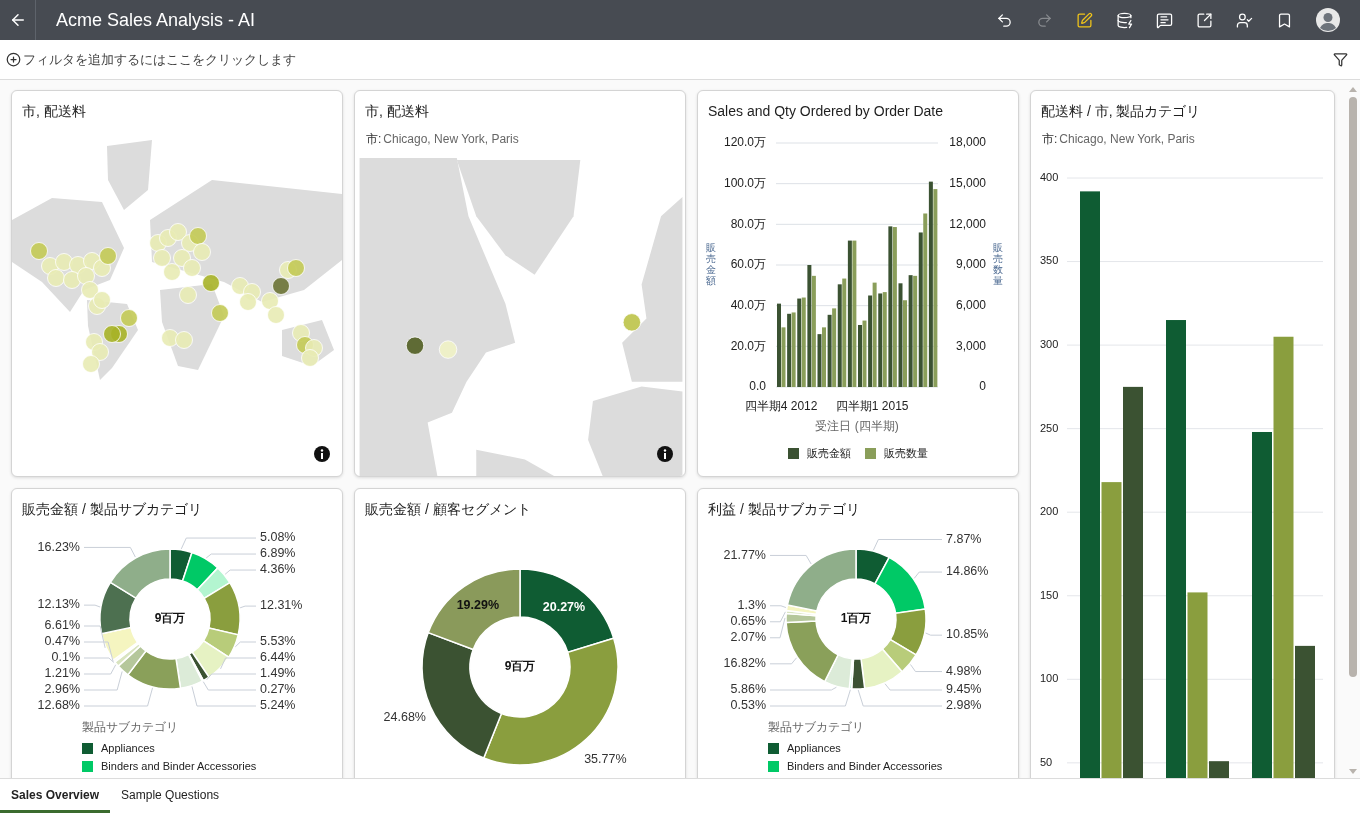 The height and width of the screenshot is (813, 1360). What do you see at coordinates (967, 223) in the screenshot?
I see `axis-label: 12,000` at bounding box center [967, 223].